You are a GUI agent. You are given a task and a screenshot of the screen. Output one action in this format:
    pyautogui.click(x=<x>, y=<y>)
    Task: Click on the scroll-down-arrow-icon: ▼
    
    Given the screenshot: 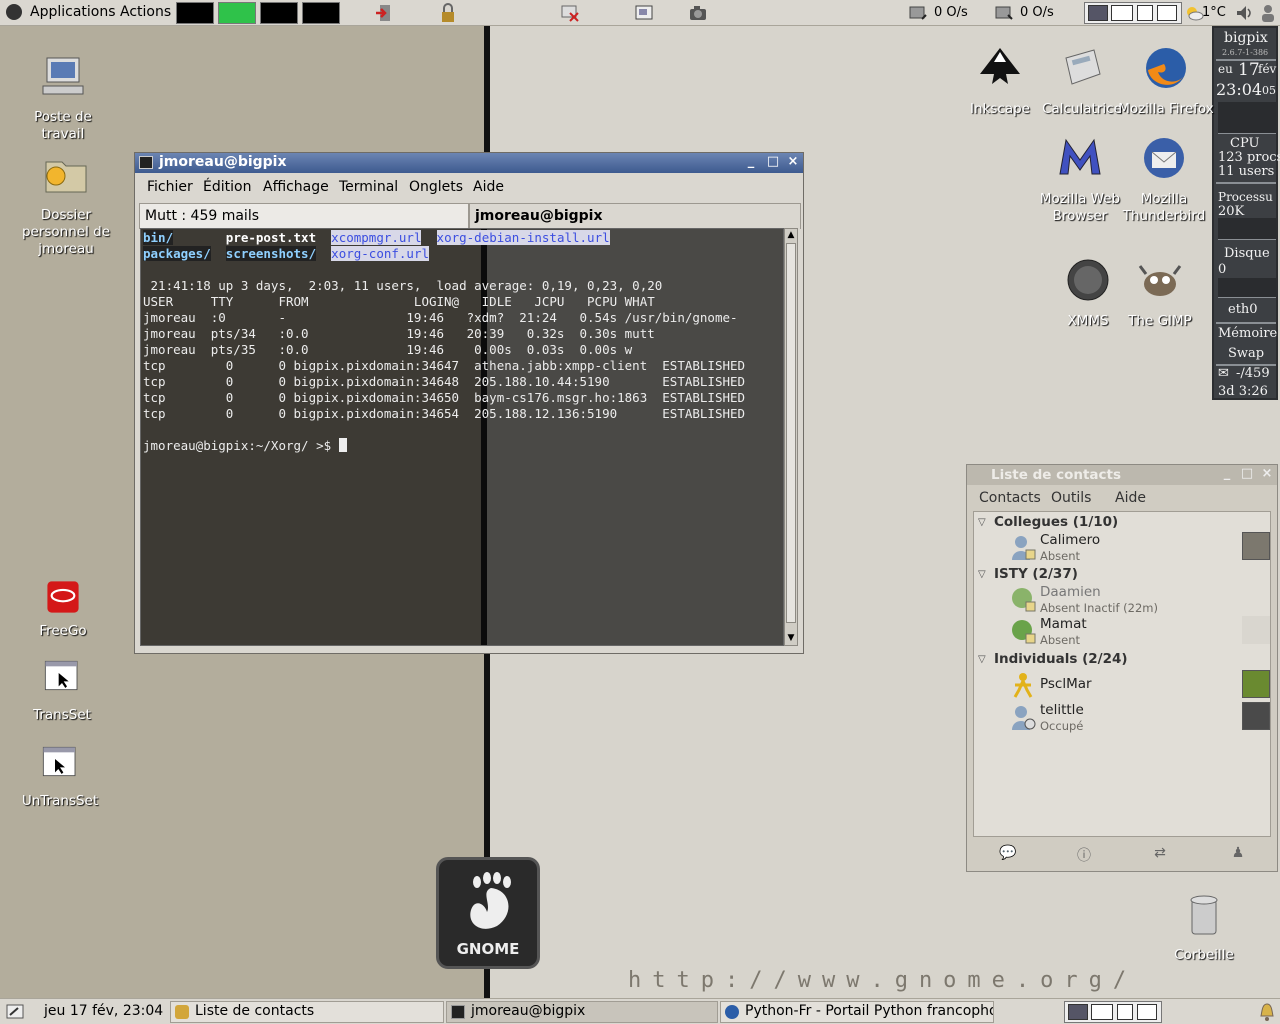 What is the action you would take?
    pyautogui.click(x=791, y=638)
    